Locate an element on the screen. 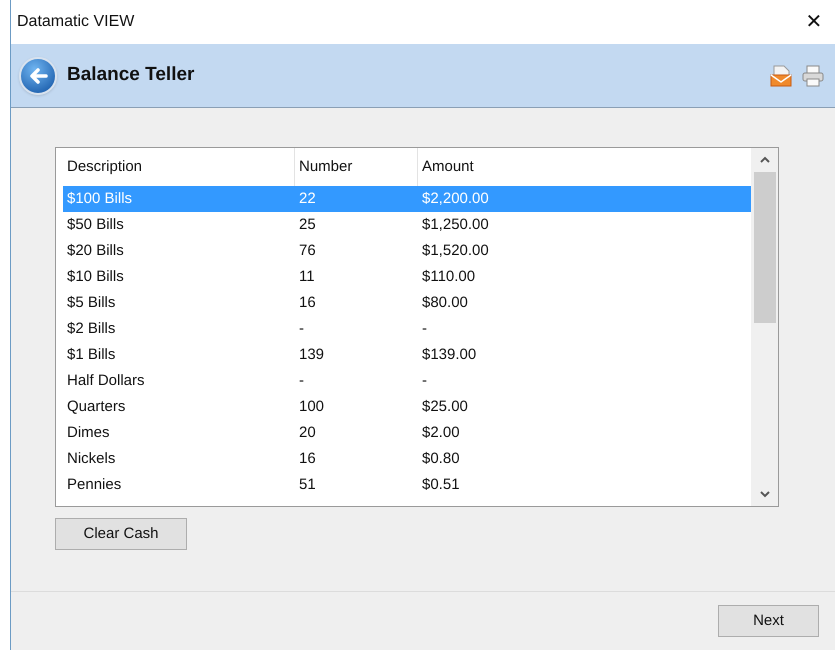 The height and width of the screenshot is (650, 835). table-row: $5 Bills 16 $80.00 is located at coordinates (407, 303).